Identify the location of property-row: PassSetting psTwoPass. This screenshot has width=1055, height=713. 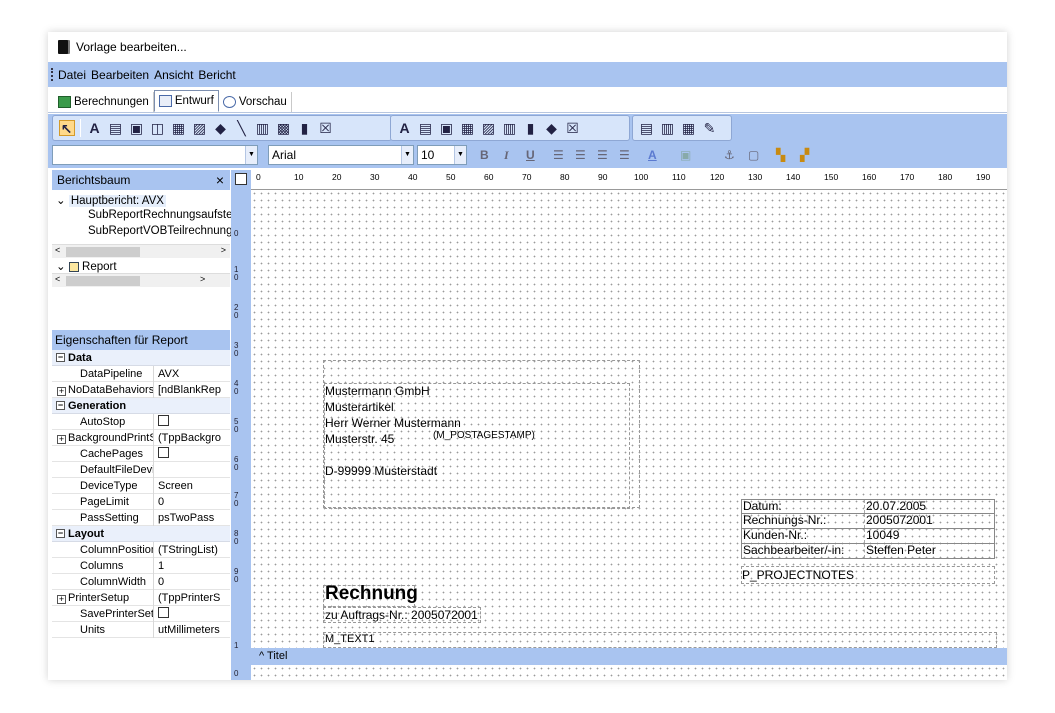
(141, 517).